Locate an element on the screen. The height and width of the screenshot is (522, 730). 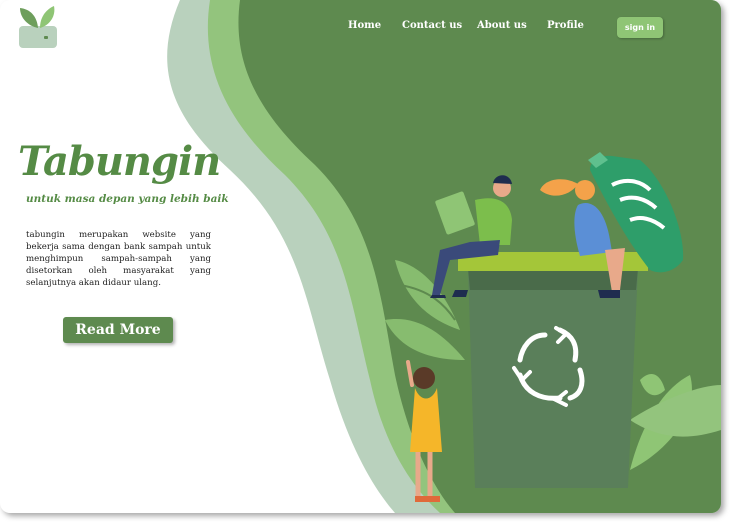
trash-bin-body is located at coordinates (553, 378).